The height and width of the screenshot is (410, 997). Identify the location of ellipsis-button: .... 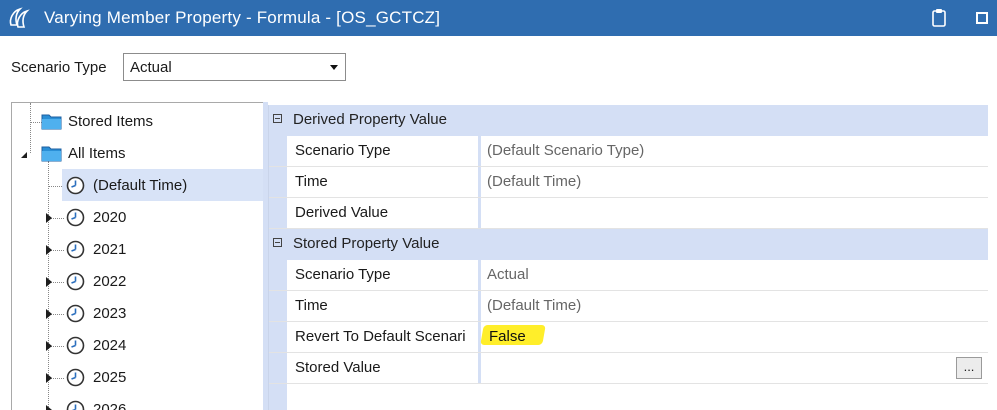
(969, 368).